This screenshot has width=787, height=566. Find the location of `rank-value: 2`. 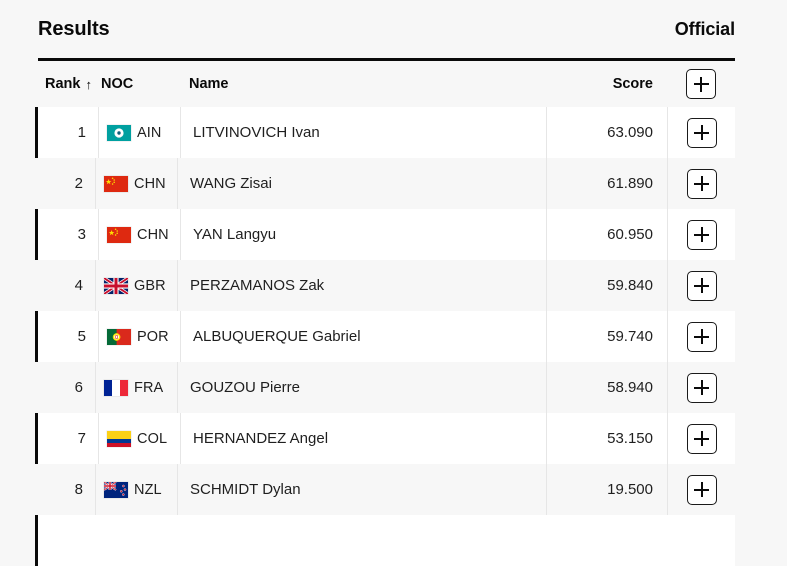

rank-value: 2 is located at coordinates (78, 183).